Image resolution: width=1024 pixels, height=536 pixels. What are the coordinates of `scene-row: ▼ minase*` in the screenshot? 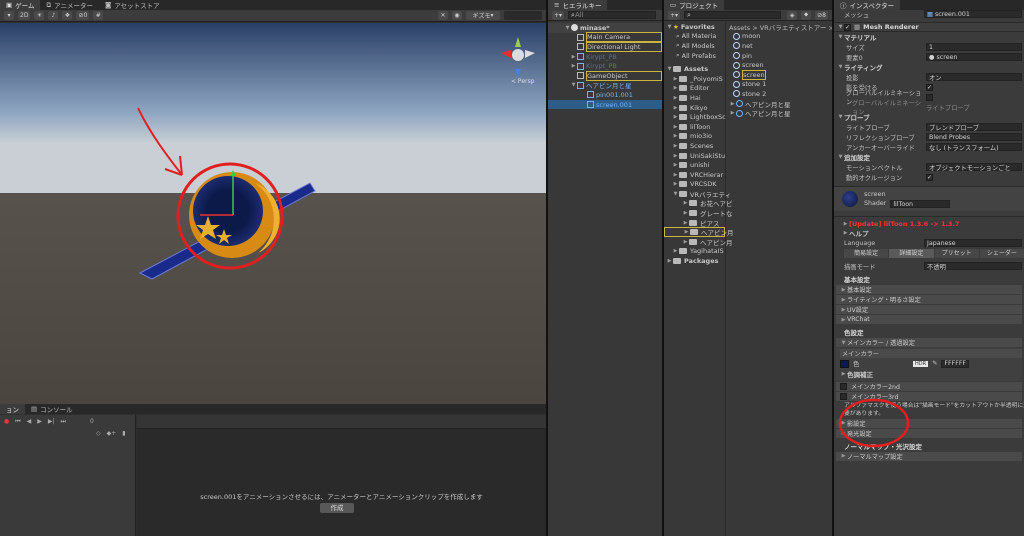 It's located at (605, 28).